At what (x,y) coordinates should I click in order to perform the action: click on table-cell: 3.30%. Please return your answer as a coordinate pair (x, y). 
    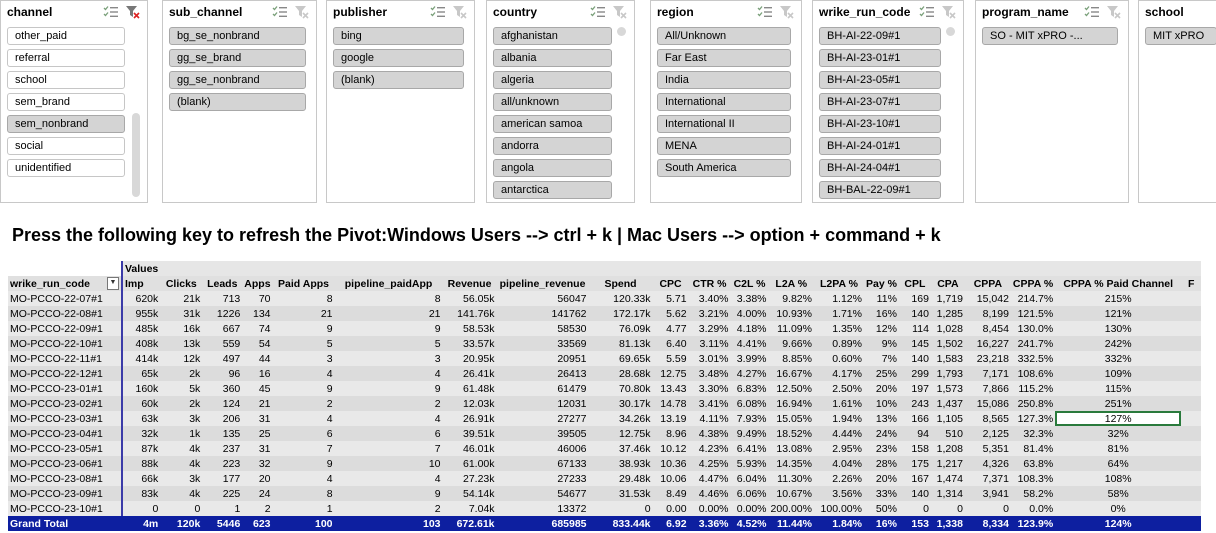
    Looking at the image, I should click on (709, 388).